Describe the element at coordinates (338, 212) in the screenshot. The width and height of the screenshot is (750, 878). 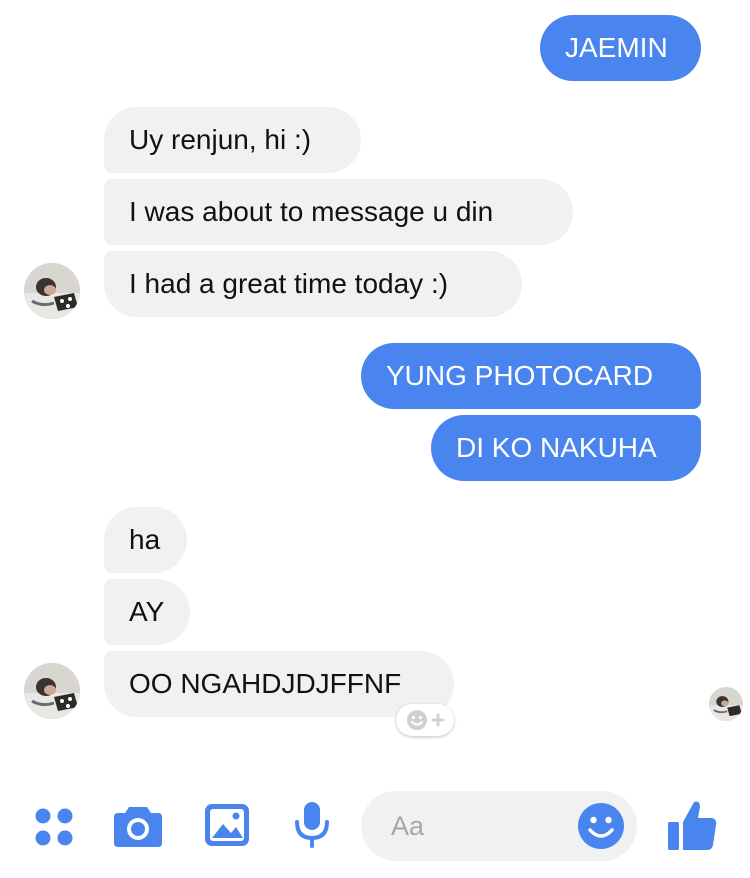
I see `message-bubble-incoming: I was about to message u din` at that location.